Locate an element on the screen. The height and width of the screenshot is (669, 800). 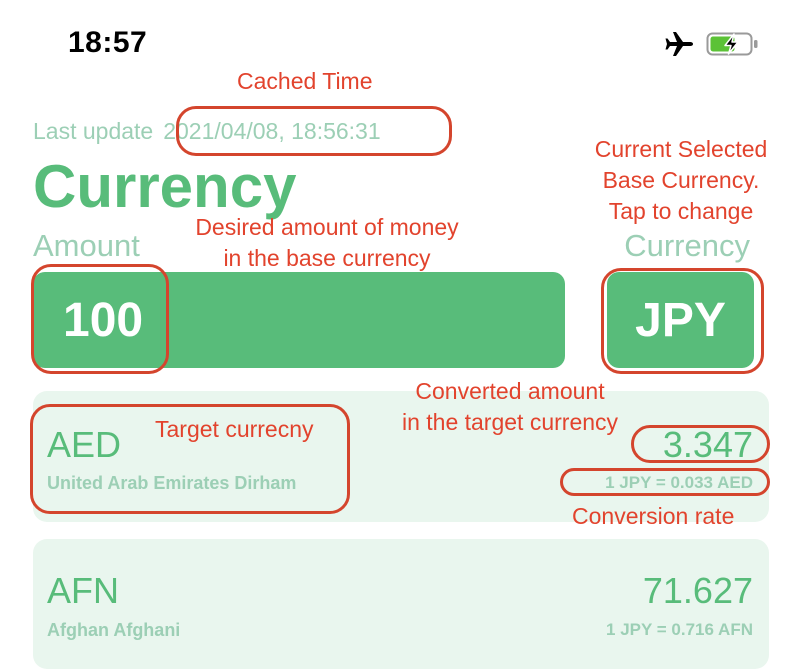
annotation-box-target-currency is located at coordinates (190, 459).